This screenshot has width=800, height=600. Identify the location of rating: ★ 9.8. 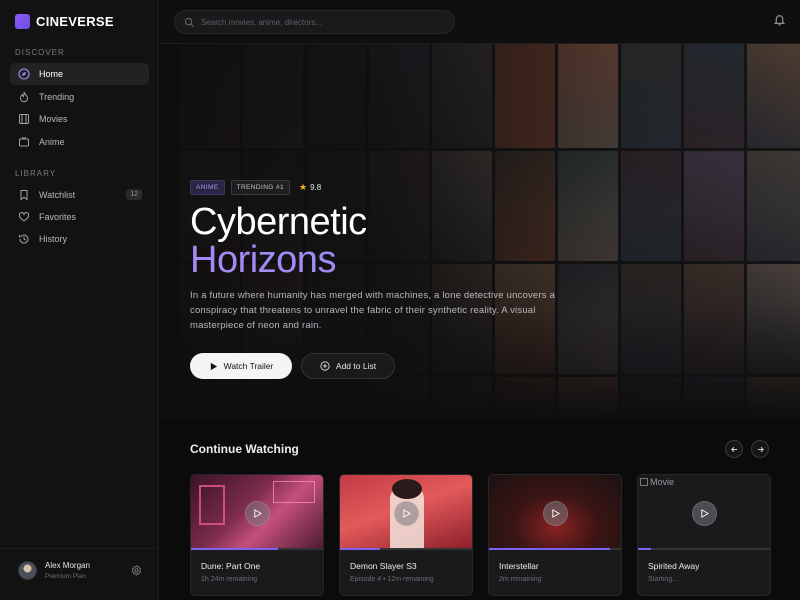
(310, 187).